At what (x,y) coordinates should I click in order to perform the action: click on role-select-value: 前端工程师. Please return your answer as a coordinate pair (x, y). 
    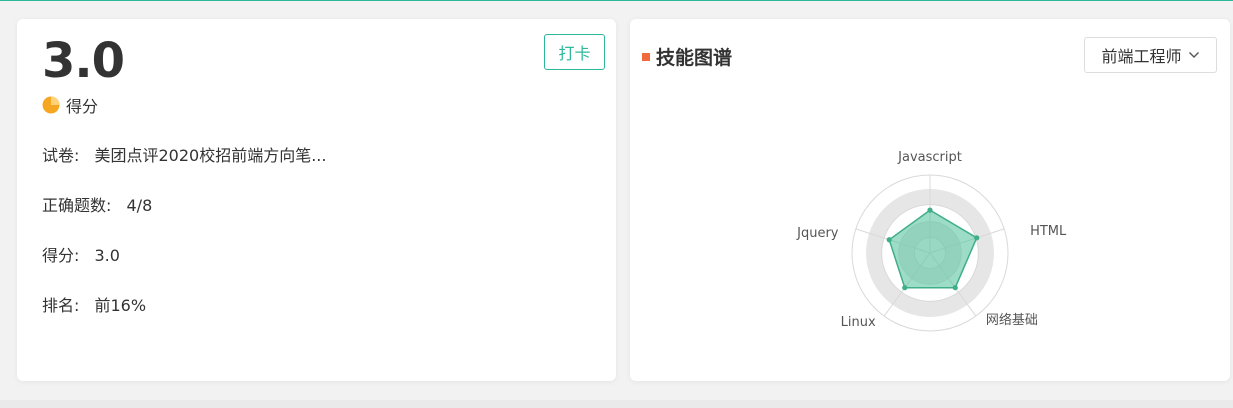
    Looking at the image, I should click on (1141, 56).